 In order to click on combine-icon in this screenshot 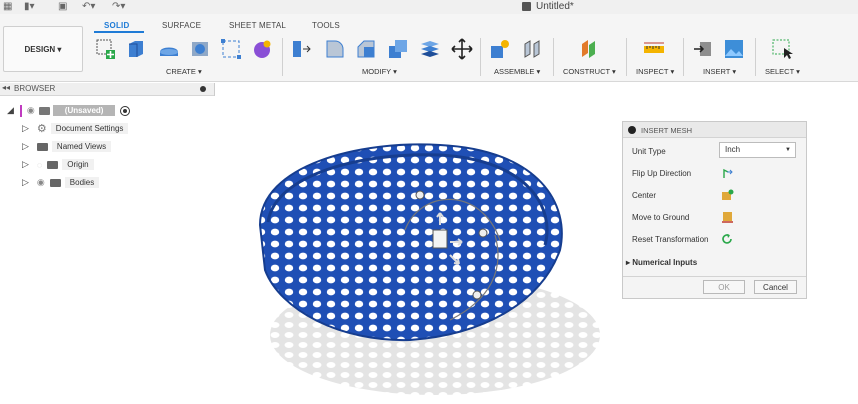, I will do `click(430, 49)`.